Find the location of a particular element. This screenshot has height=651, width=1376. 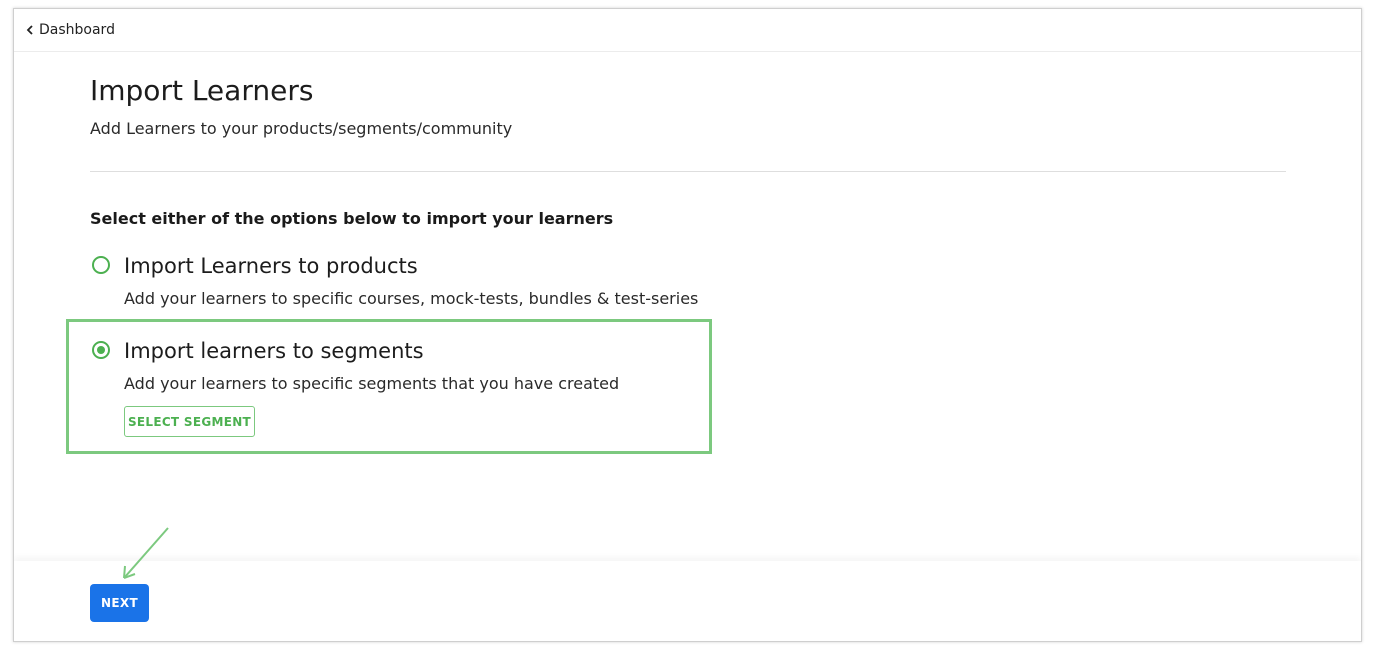

select-segment-button: SELECT SEGMENT is located at coordinates (189, 421).